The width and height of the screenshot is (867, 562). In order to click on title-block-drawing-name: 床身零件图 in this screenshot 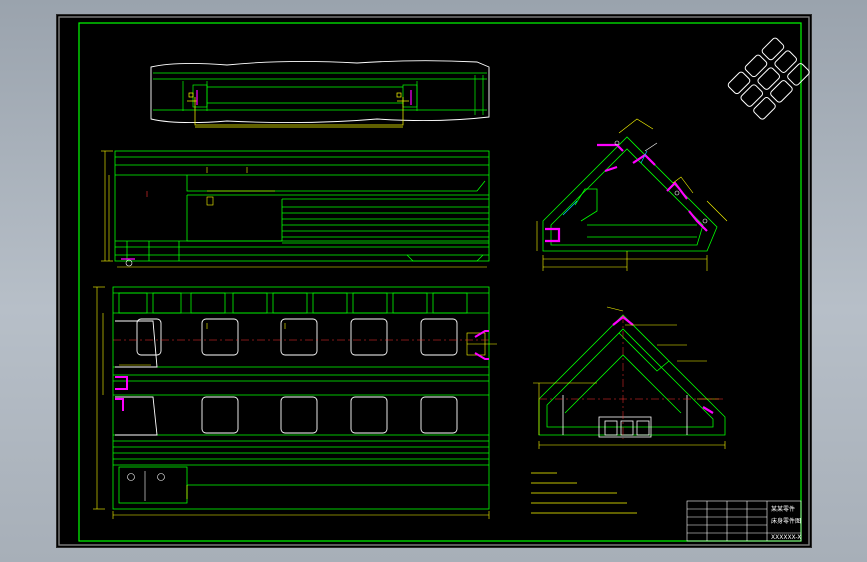, I will do `click(786, 521)`.